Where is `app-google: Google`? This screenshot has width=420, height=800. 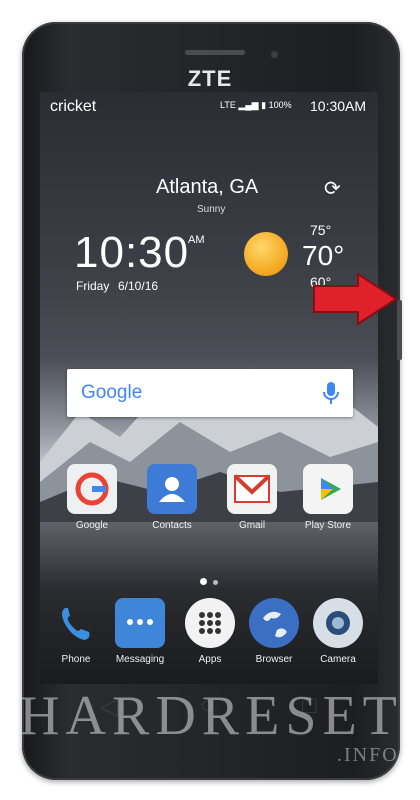 app-google: Google is located at coordinates (92, 497).